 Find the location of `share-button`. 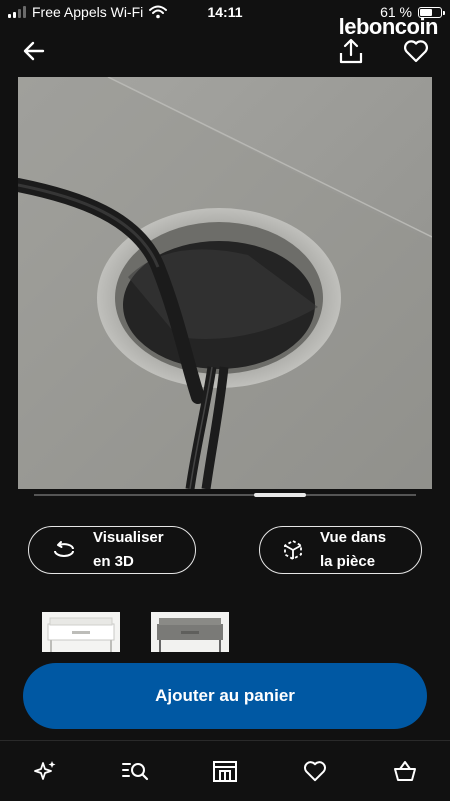

share-button is located at coordinates (351, 51).